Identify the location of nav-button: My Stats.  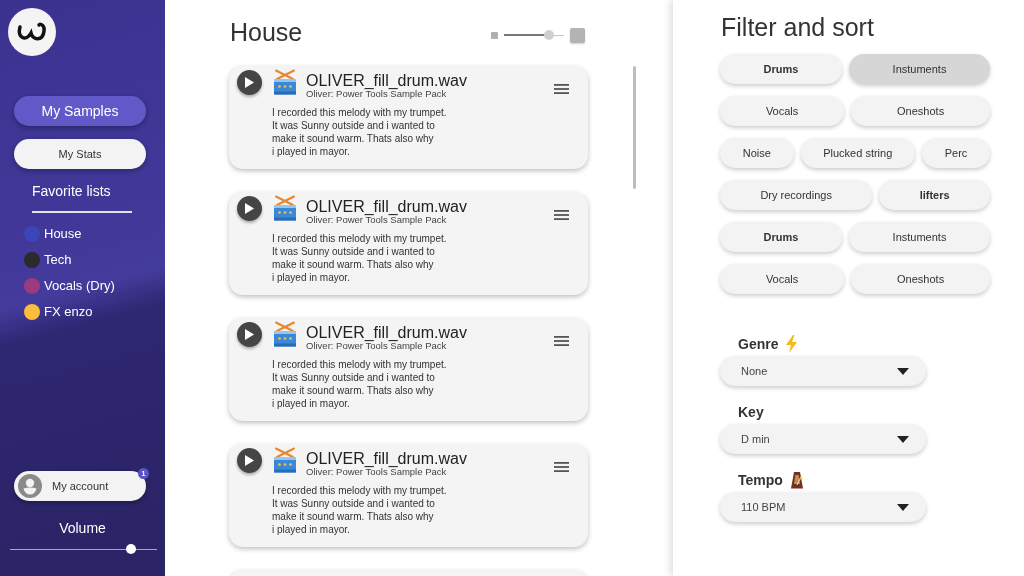
(80, 154).